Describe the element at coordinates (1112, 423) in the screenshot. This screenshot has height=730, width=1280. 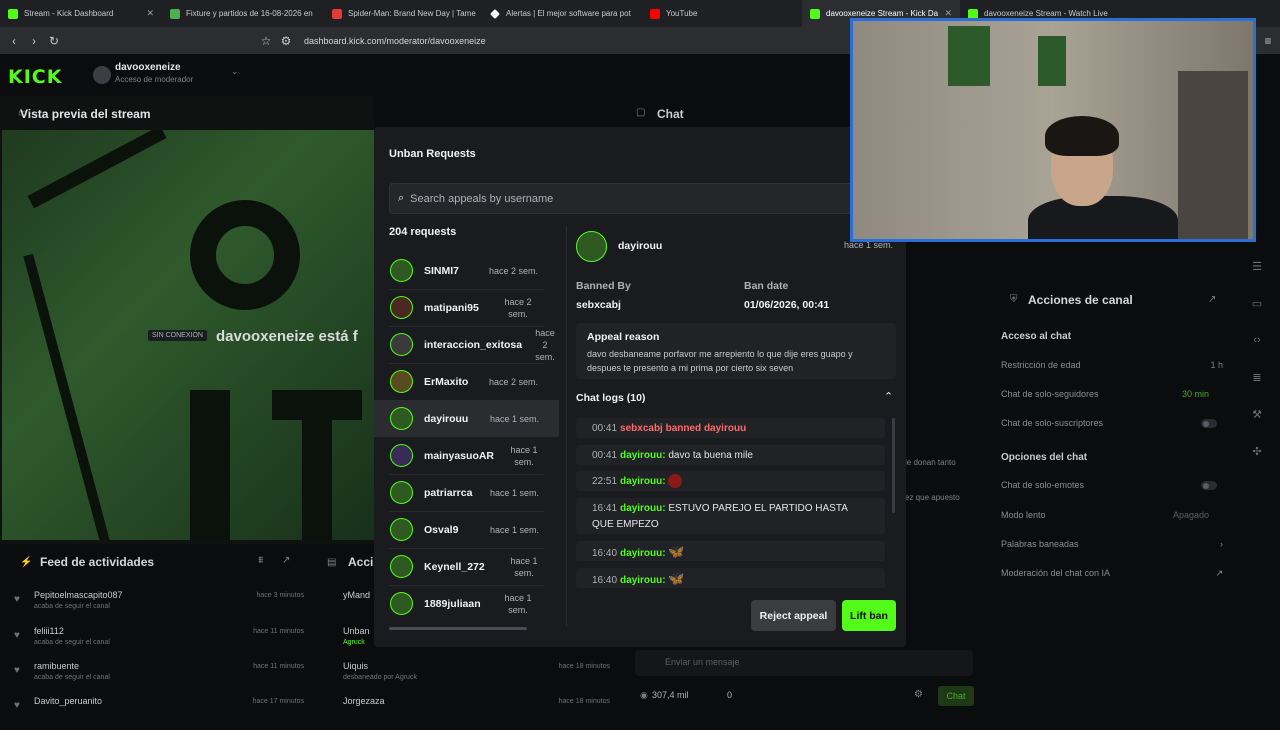
I see `subscribers-only-row: Chat de solo-suscriptores` at that location.